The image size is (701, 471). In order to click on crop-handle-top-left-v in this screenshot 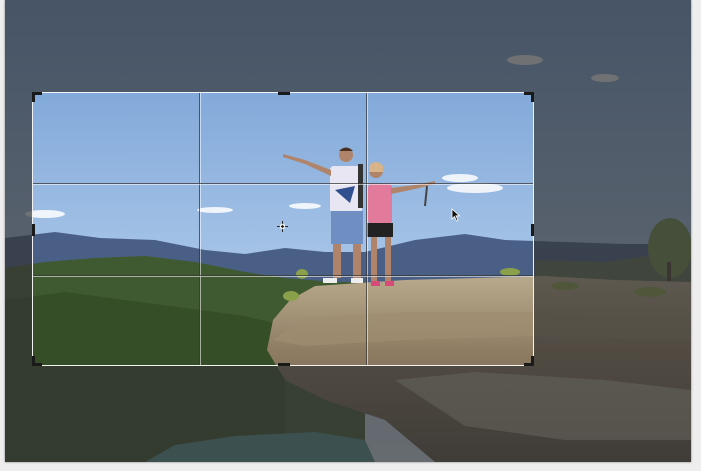, I will do `click(33, 97)`.